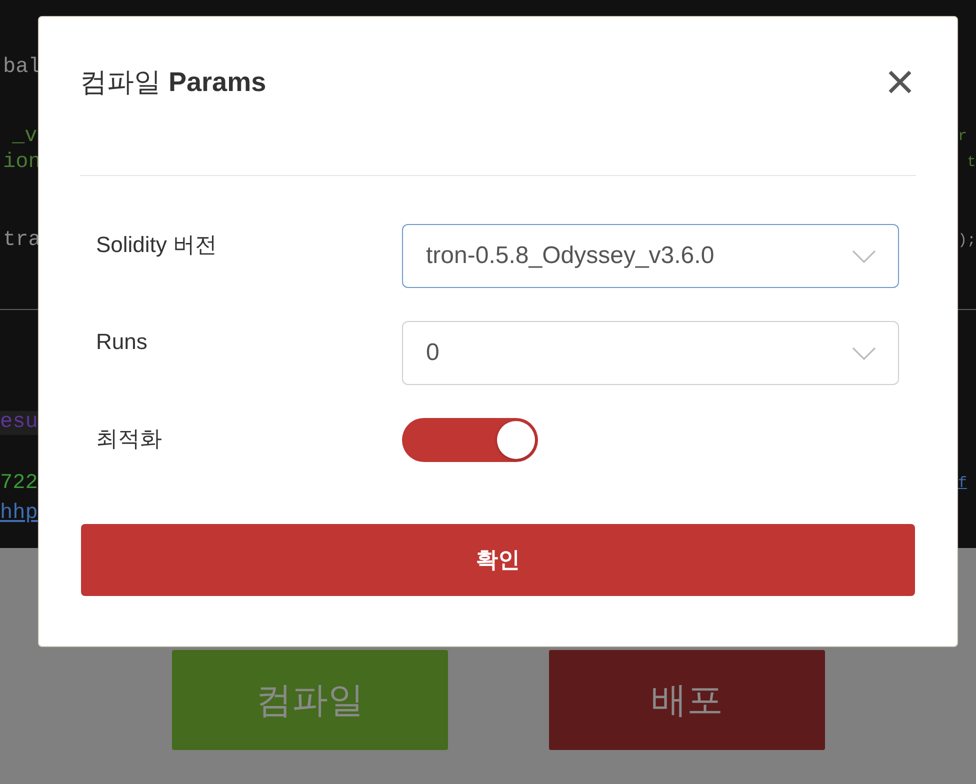 This screenshot has height=784, width=976. Describe the element at coordinates (498, 560) in the screenshot. I see `confirm-button: 확인` at that location.